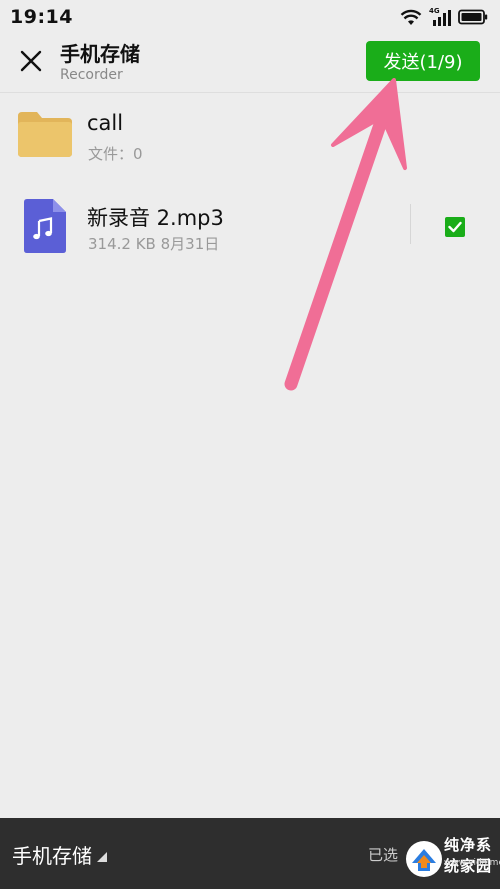 The width and height of the screenshot is (500, 889). What do you see at coordinates (250, 63) in the screenshot?
I see `header: 手机存储 Recorder 发送(1/9)` at bounding box center [250, 63].